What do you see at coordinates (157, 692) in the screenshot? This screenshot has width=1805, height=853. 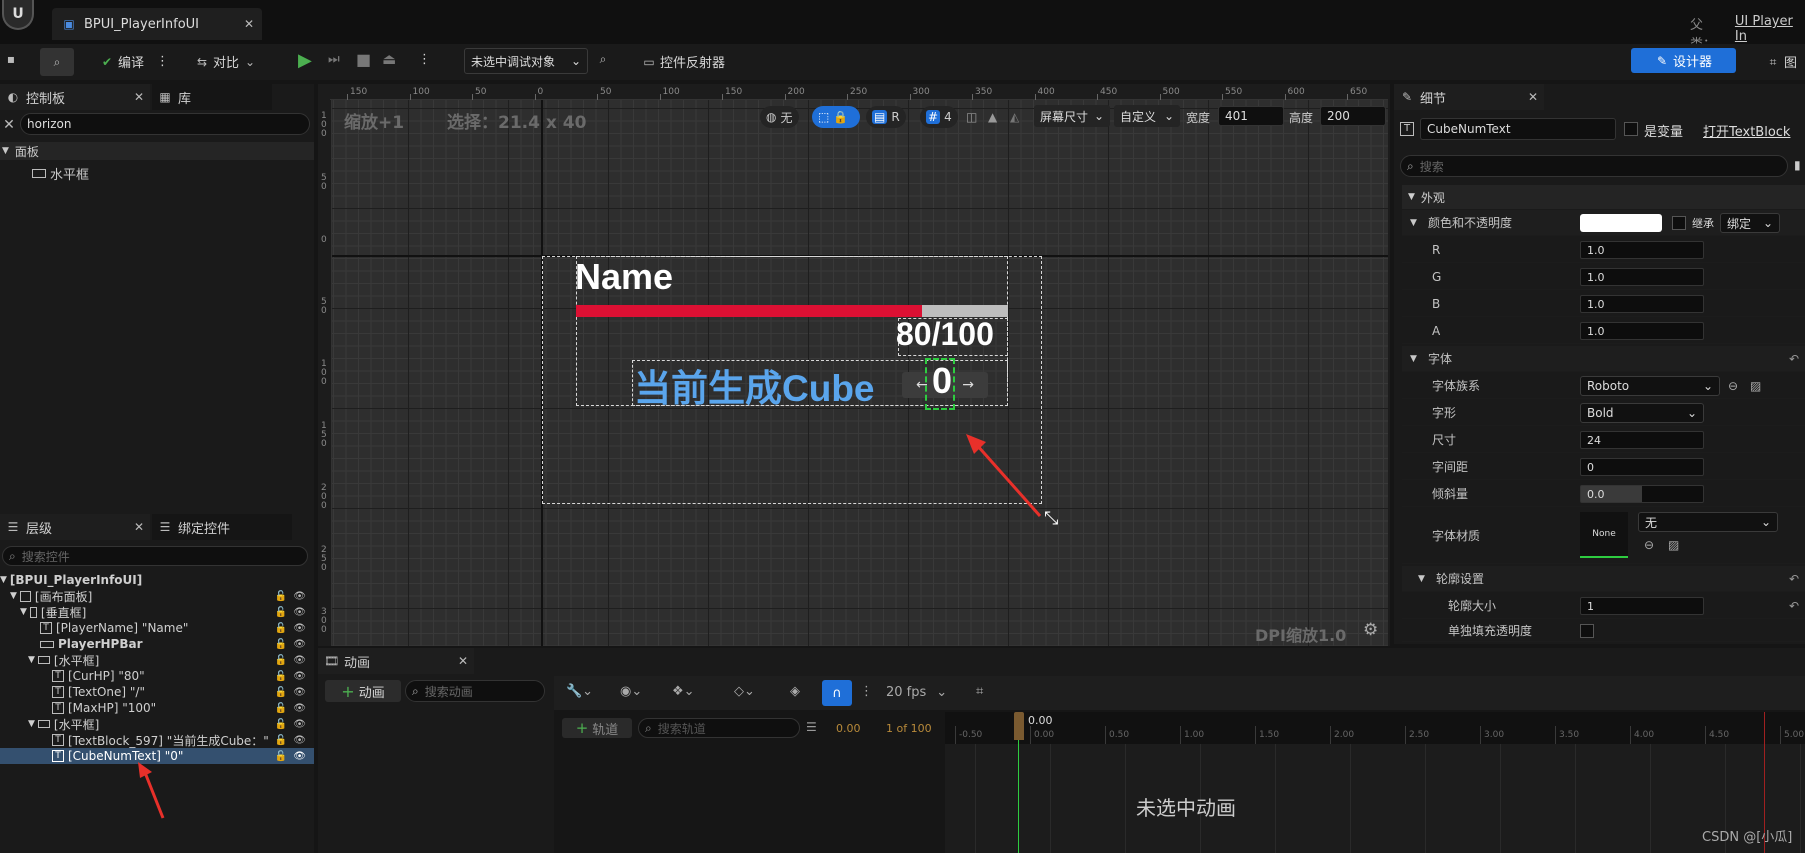 I see `tree-row-text-one: T [TextOne] "/" 🔓 👁` at bounding box center [157, 692].